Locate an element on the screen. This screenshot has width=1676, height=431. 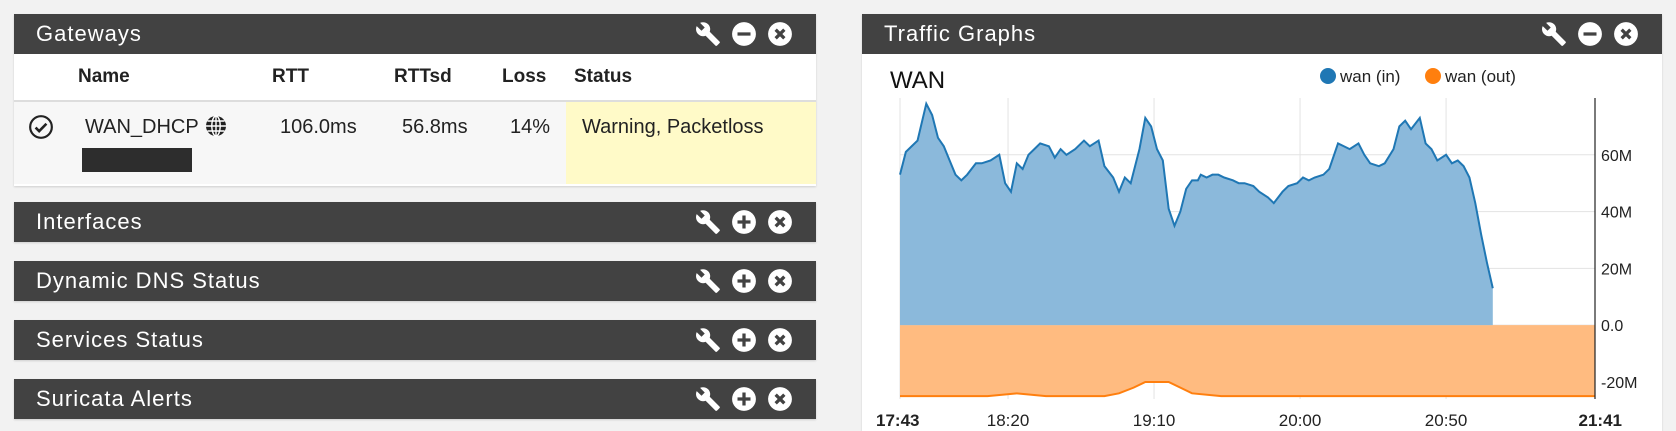
suricata-alerts-title: Suricata Alerts is located at coordinates (114, 398).